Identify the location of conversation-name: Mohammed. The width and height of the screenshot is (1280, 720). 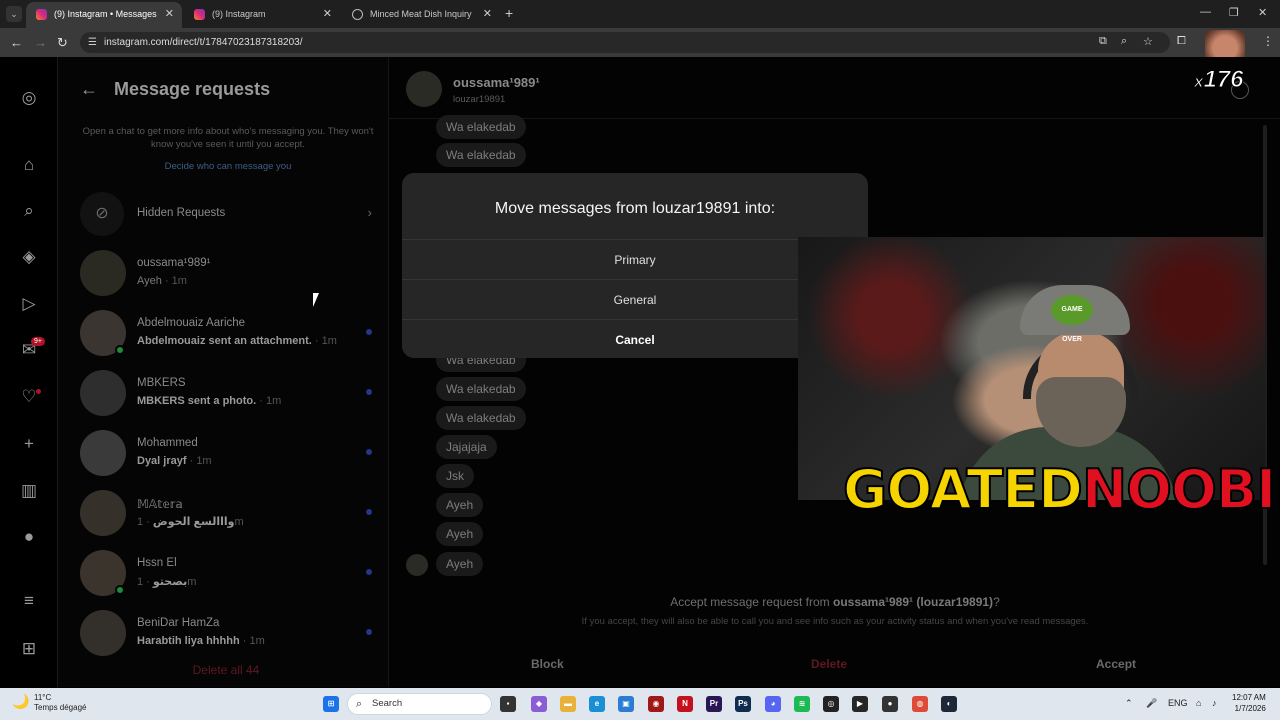
(167, 443).